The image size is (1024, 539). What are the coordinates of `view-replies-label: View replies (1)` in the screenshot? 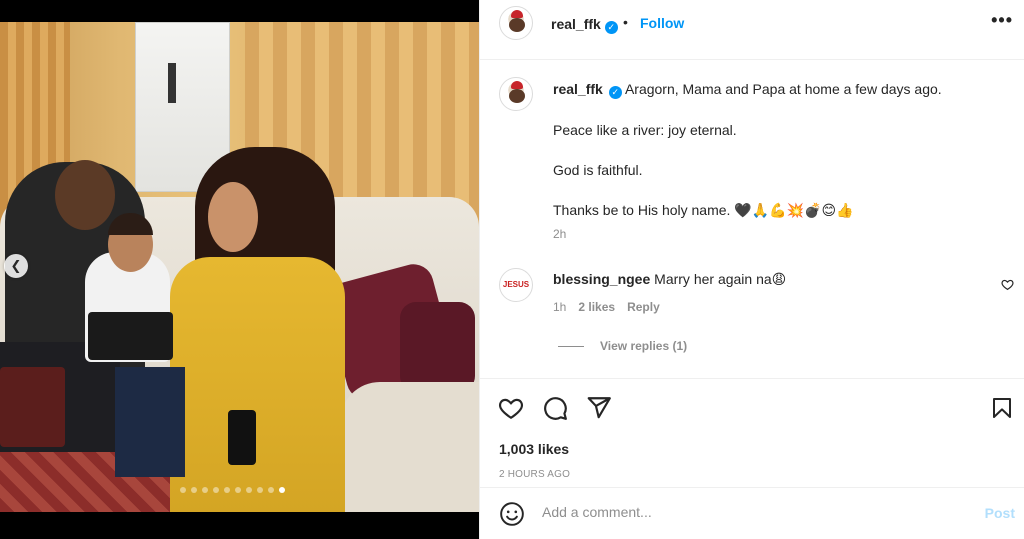 It's located at (644, 346).